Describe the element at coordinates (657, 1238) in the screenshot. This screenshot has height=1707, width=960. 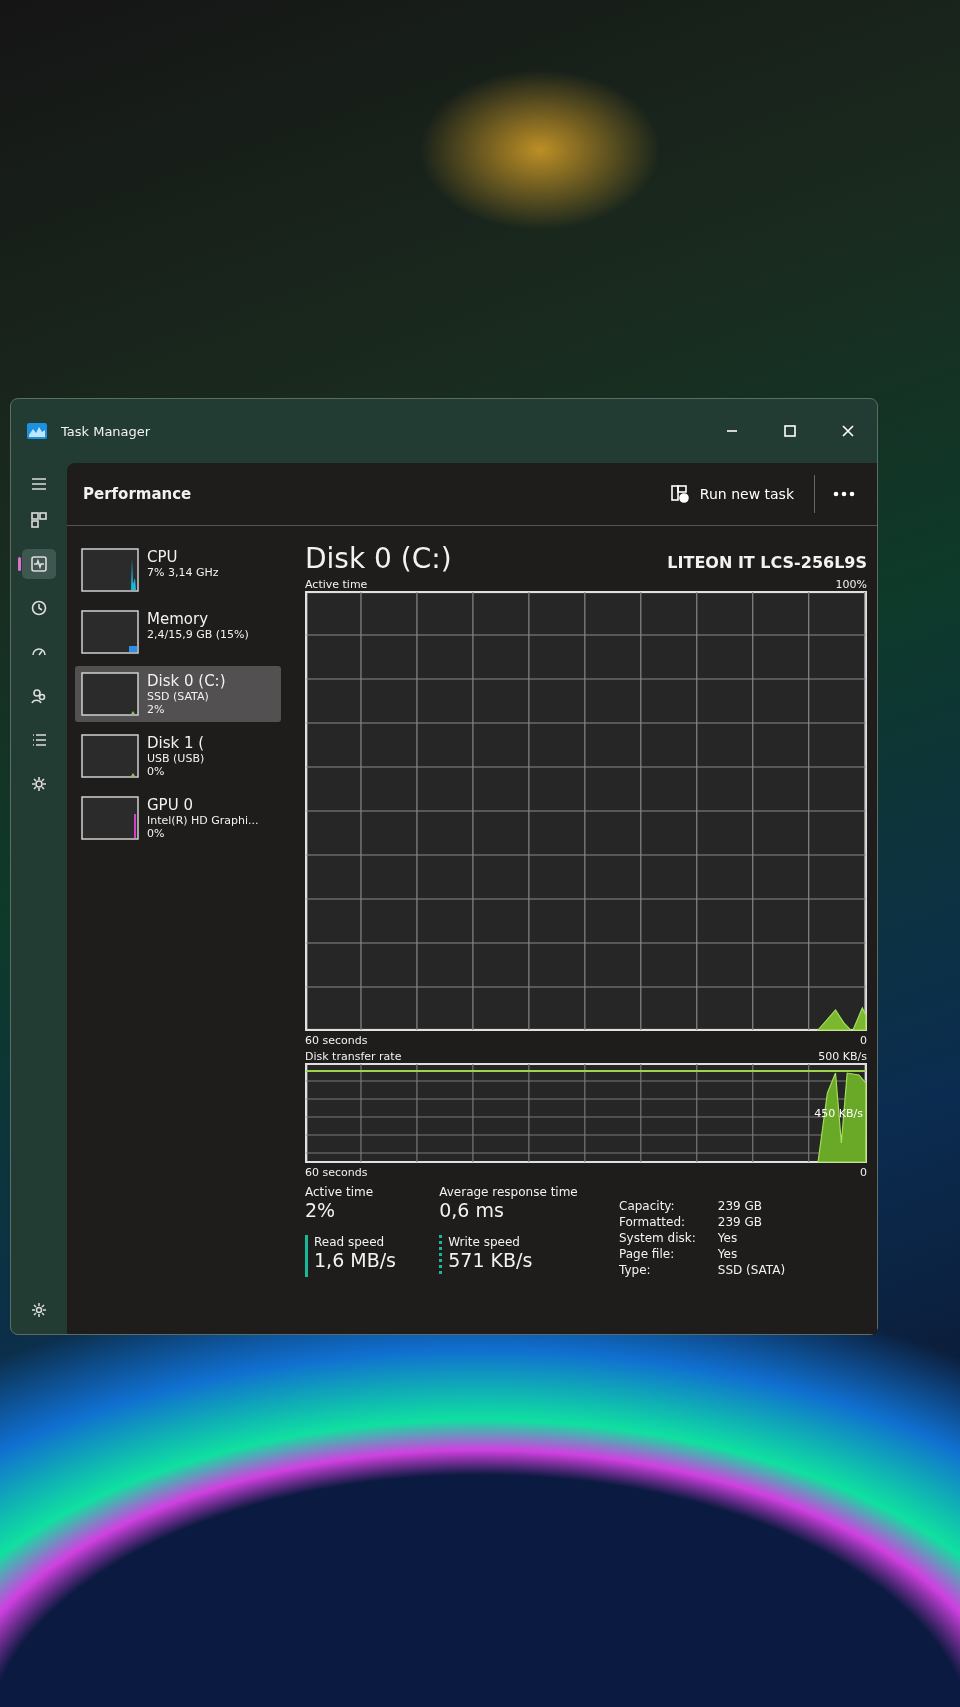
I see `property-label: System disk:` at that location.